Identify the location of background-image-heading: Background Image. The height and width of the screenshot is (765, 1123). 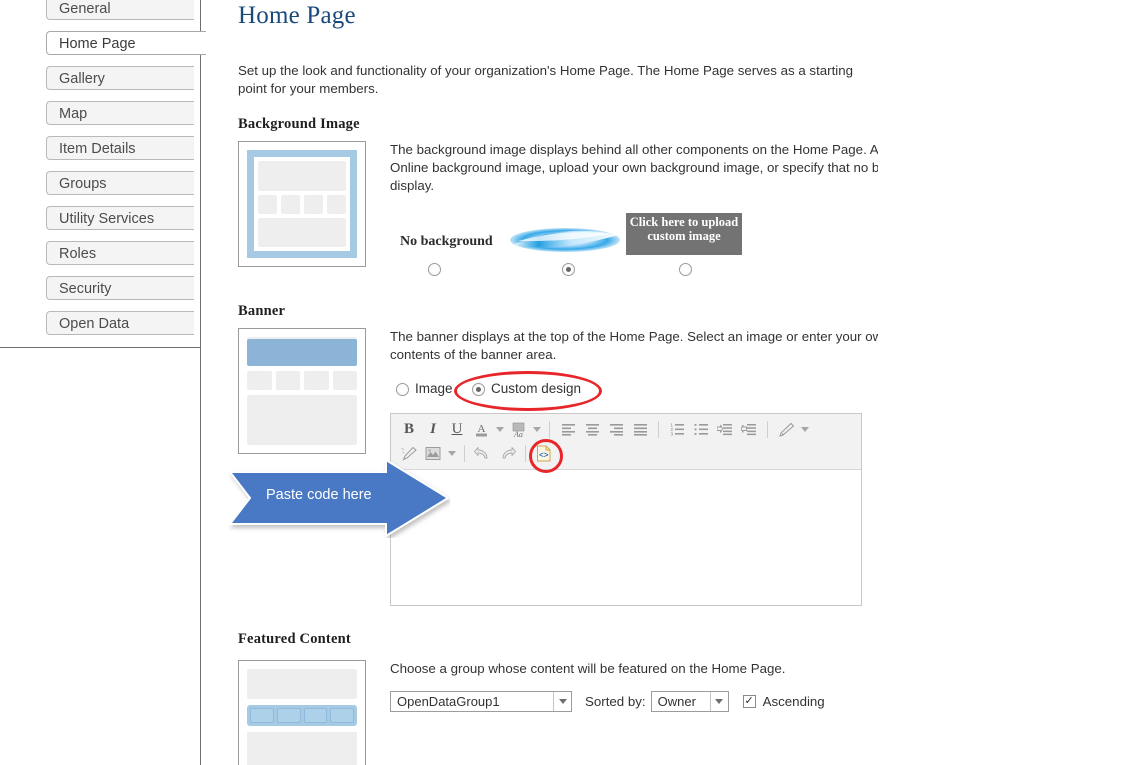
(299, 124).